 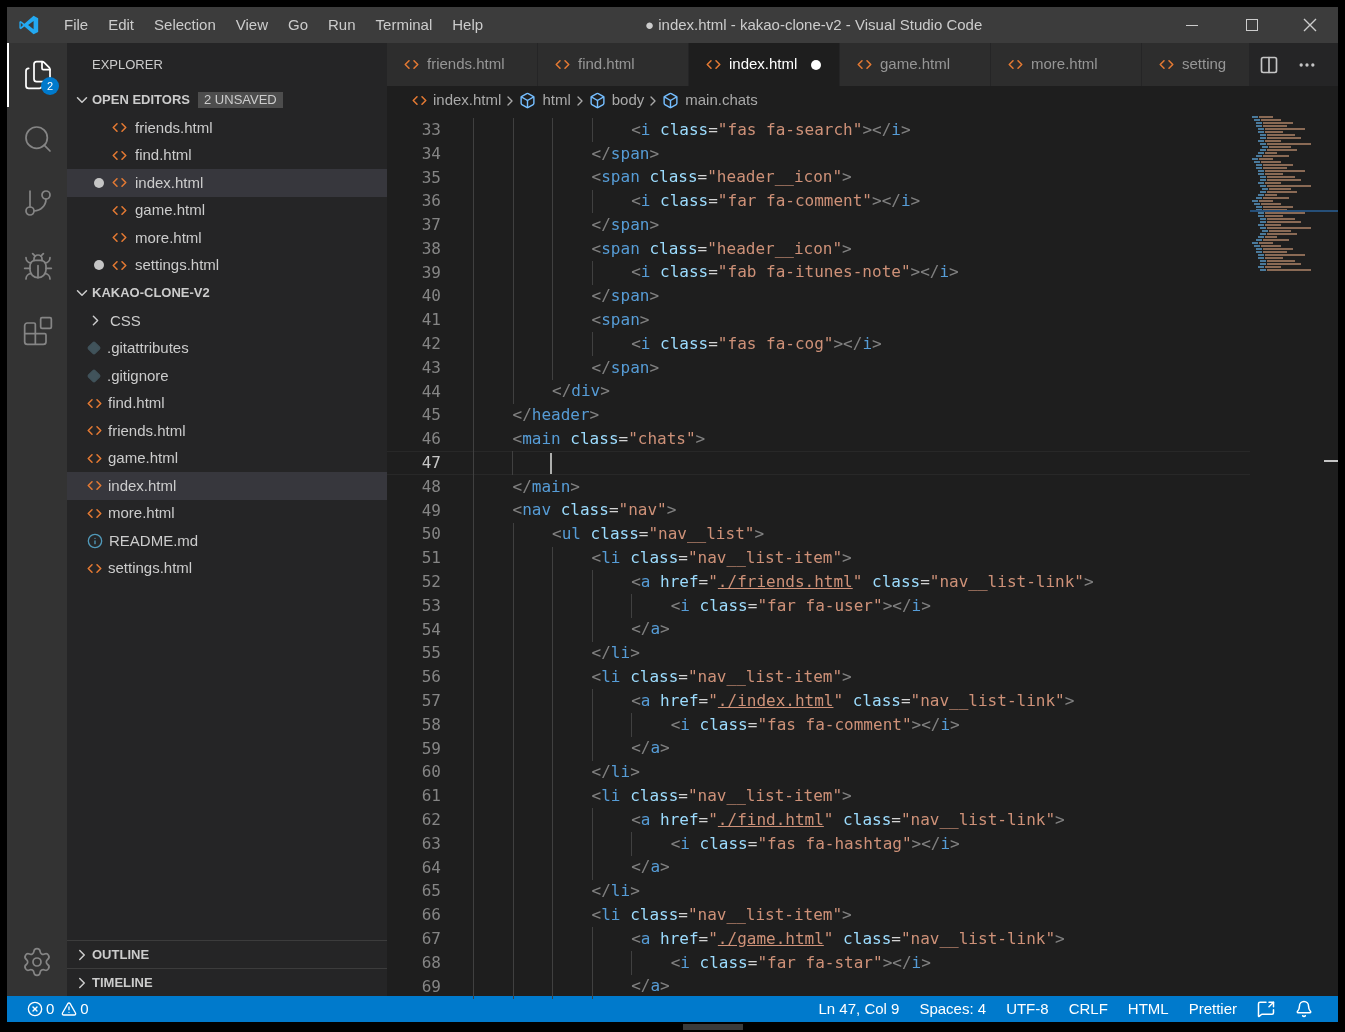 I want to click on code-line: </a>, so click(x=571, y=629).